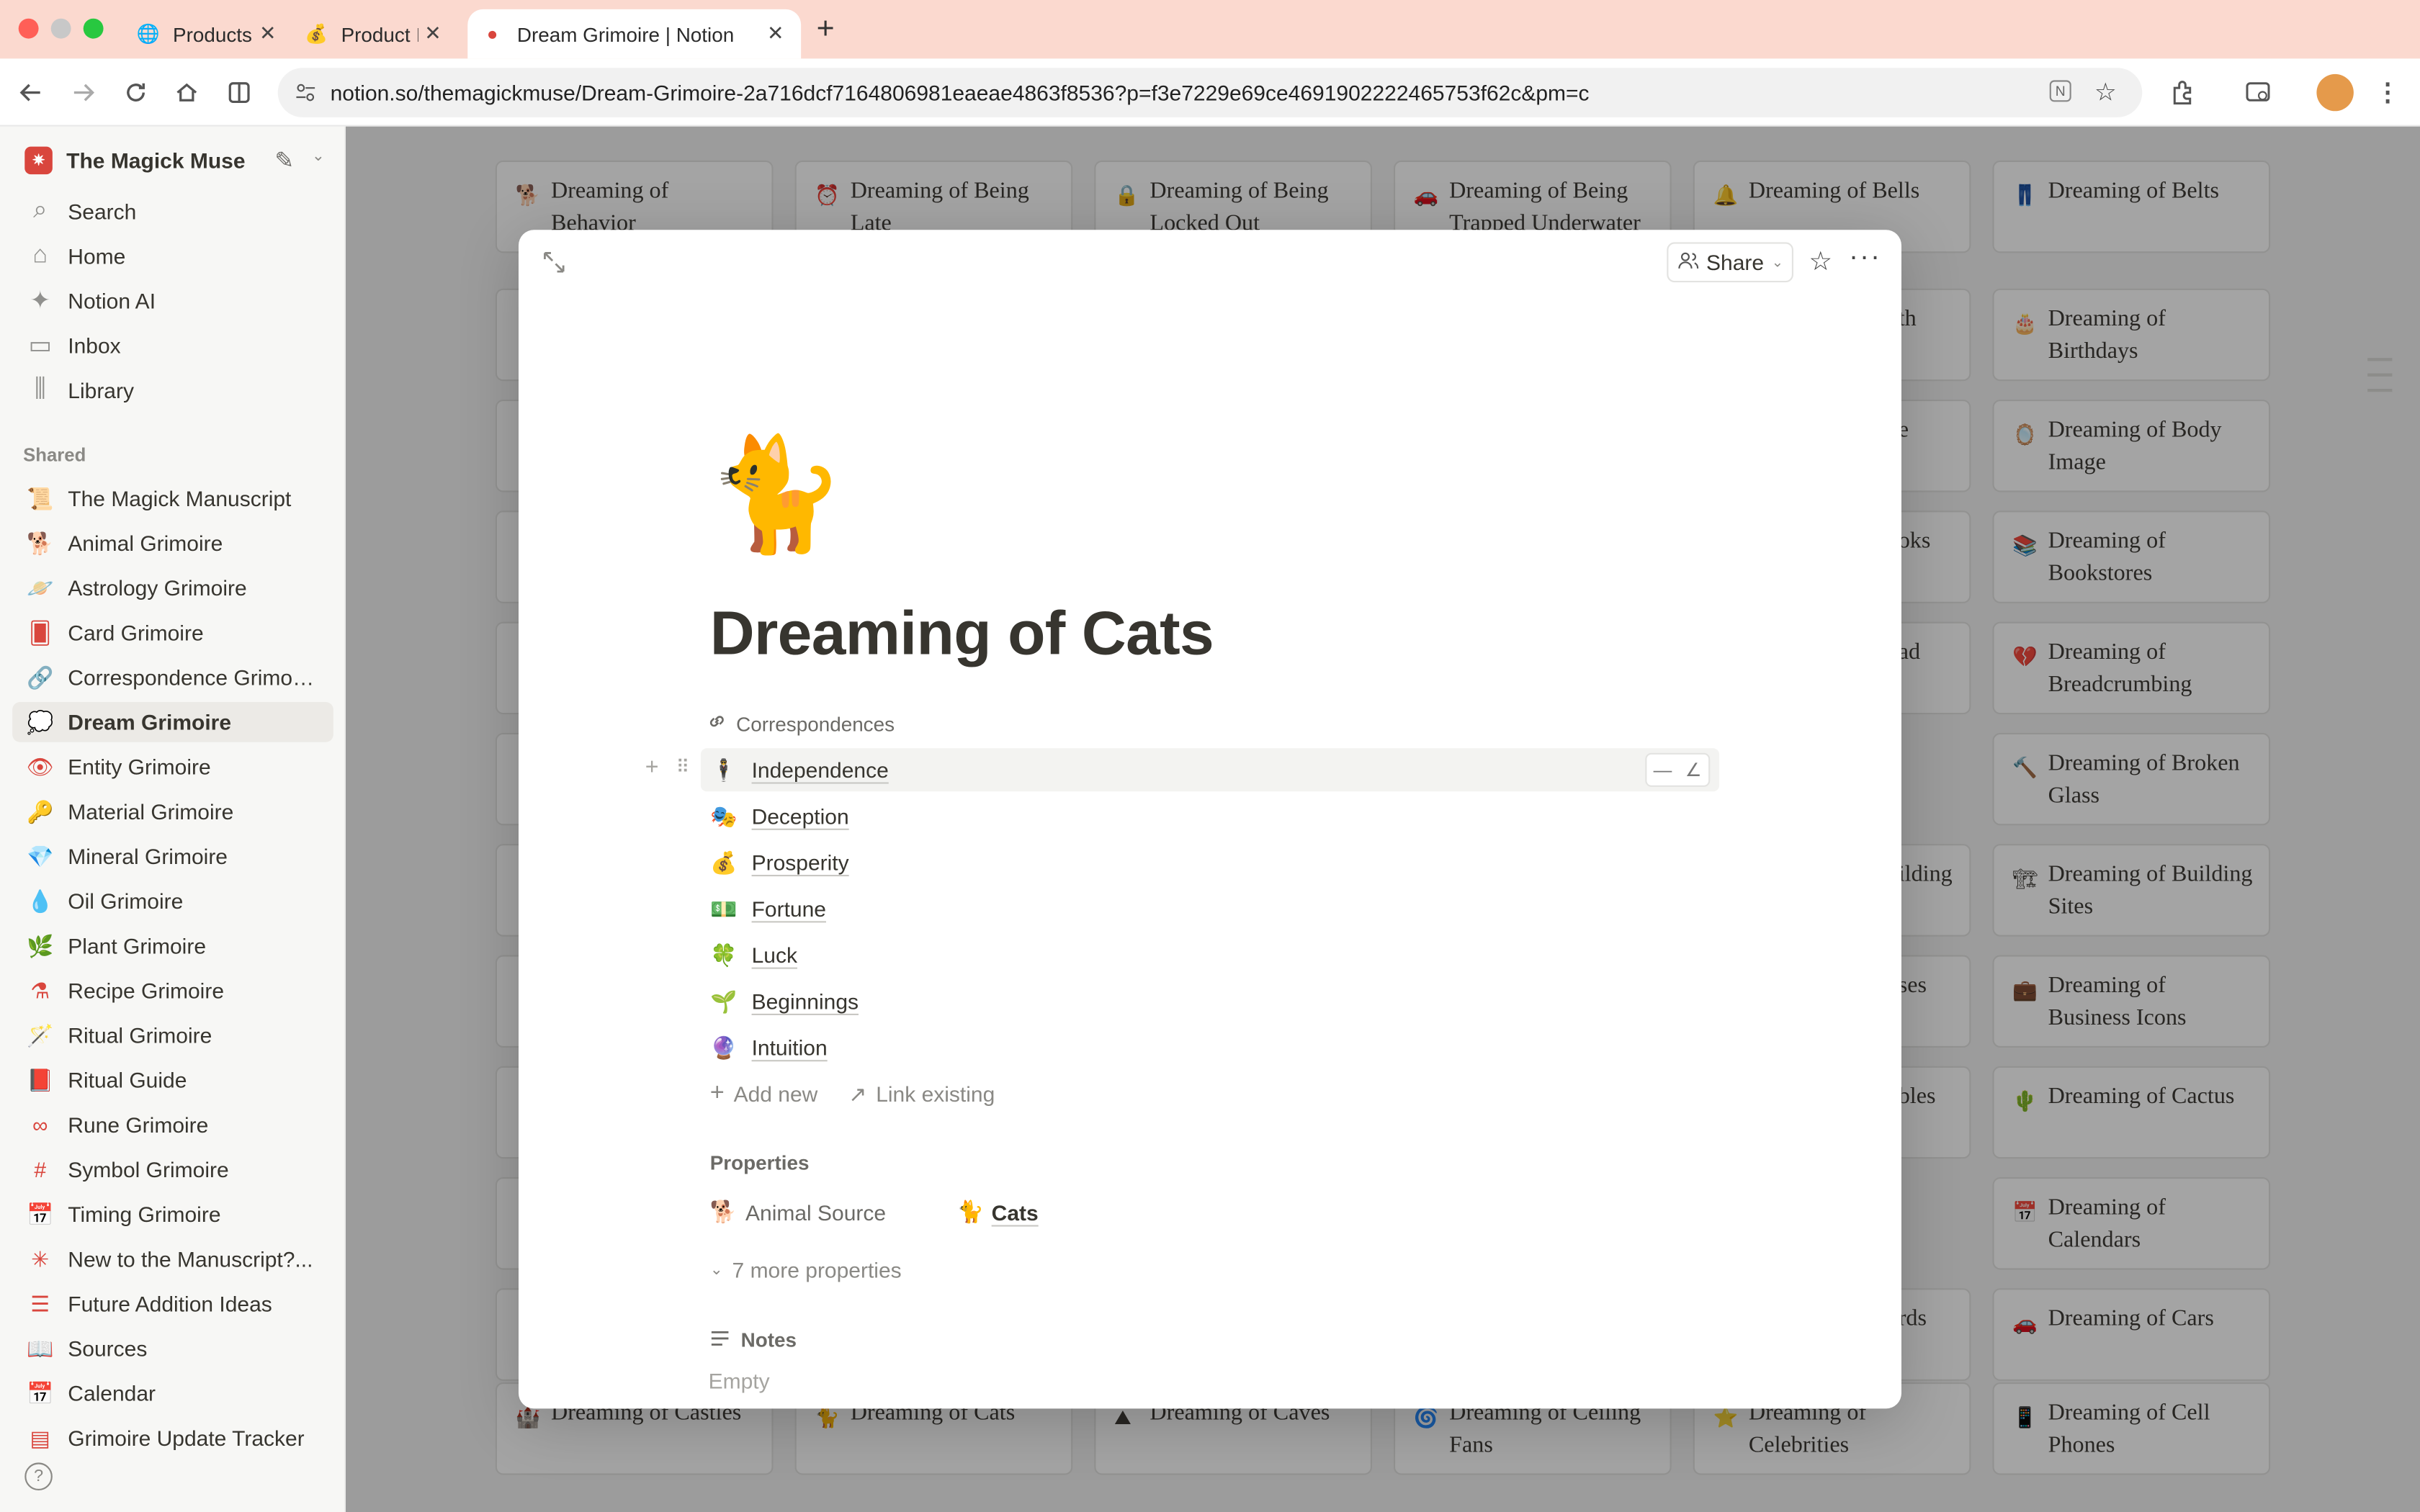  I want to click on sidebar-page-label: The Magick Manuscript, so click(180, 498).